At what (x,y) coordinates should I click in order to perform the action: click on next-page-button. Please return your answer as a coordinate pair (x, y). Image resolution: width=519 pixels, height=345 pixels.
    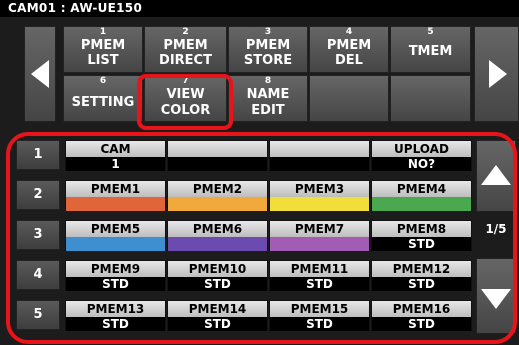
    Looking at the image, I should click on (496, 74).